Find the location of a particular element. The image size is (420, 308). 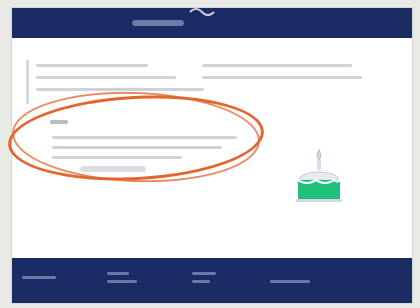

footer is located at coordinates (212, 280).